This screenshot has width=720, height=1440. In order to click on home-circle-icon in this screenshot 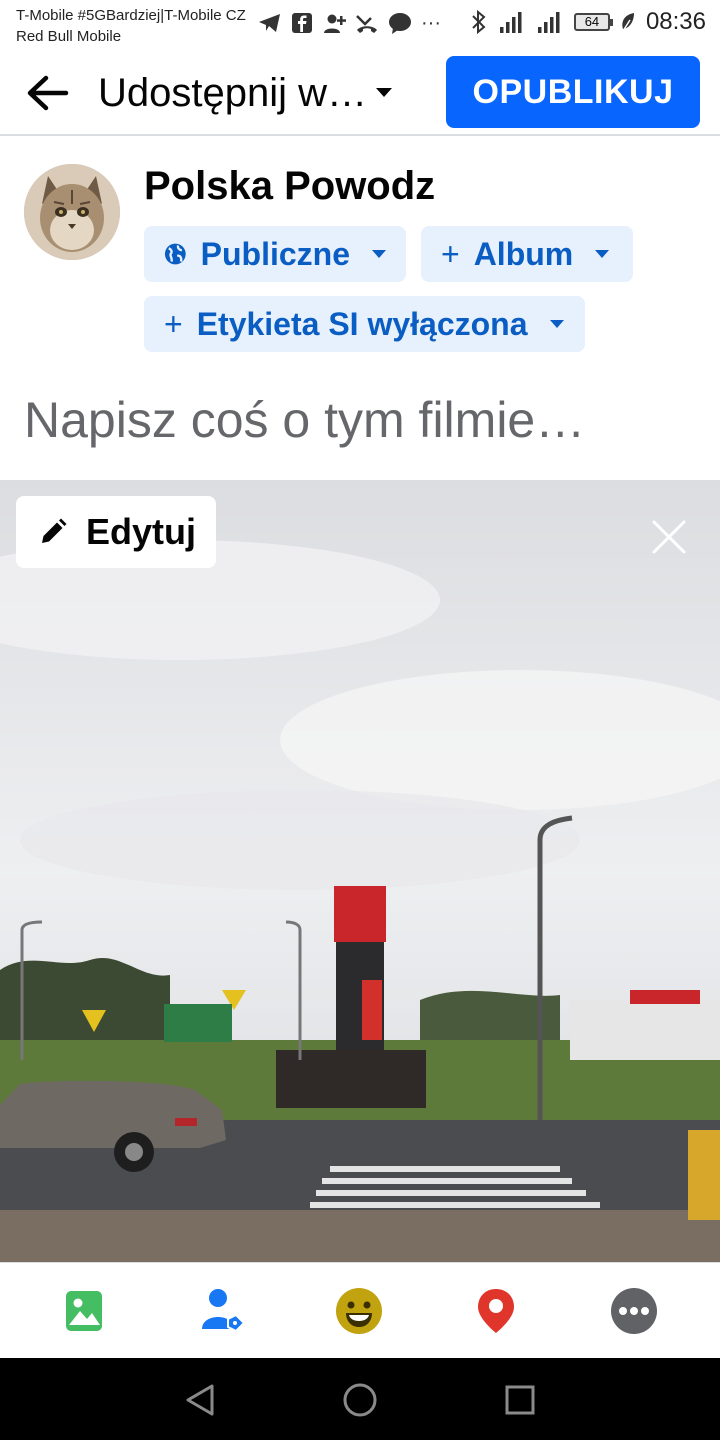, I will do `click(360, 1400)`.